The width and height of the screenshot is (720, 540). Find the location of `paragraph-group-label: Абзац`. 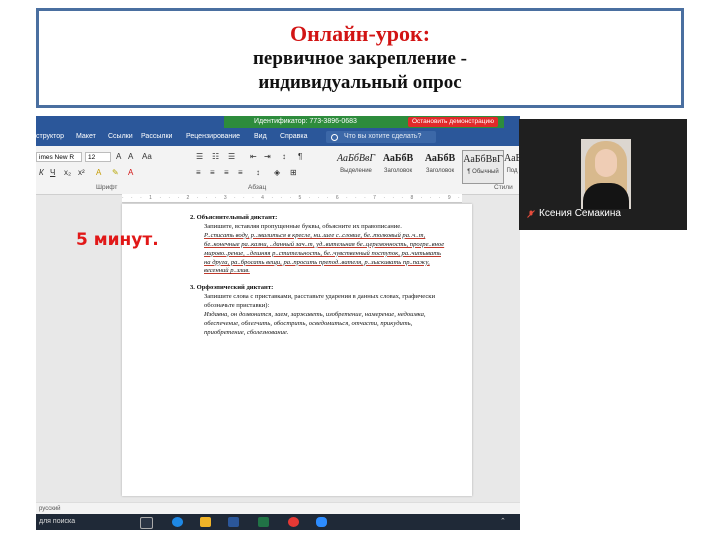

paragraph-group-label: Абзац is located at coordinates (257, 187).